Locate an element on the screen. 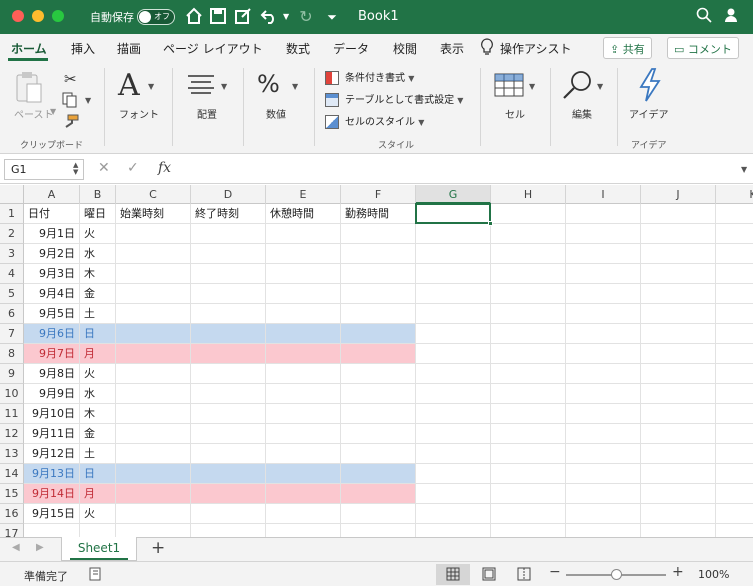 The image size is (753, 586). cell-j13 is located at coordinates (678, 454).